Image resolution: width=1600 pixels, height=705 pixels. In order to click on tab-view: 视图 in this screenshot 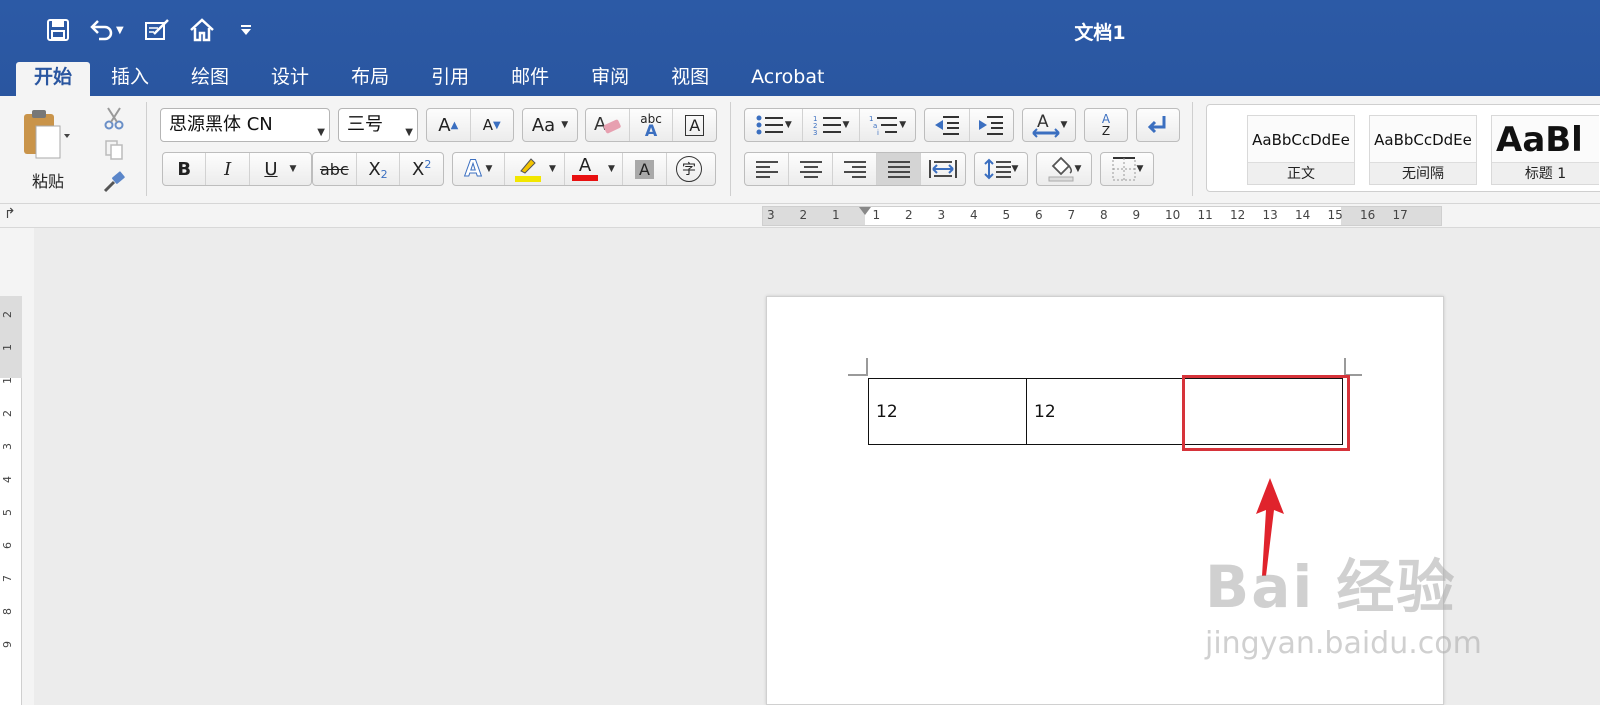, I will do `click(690, 79)`.